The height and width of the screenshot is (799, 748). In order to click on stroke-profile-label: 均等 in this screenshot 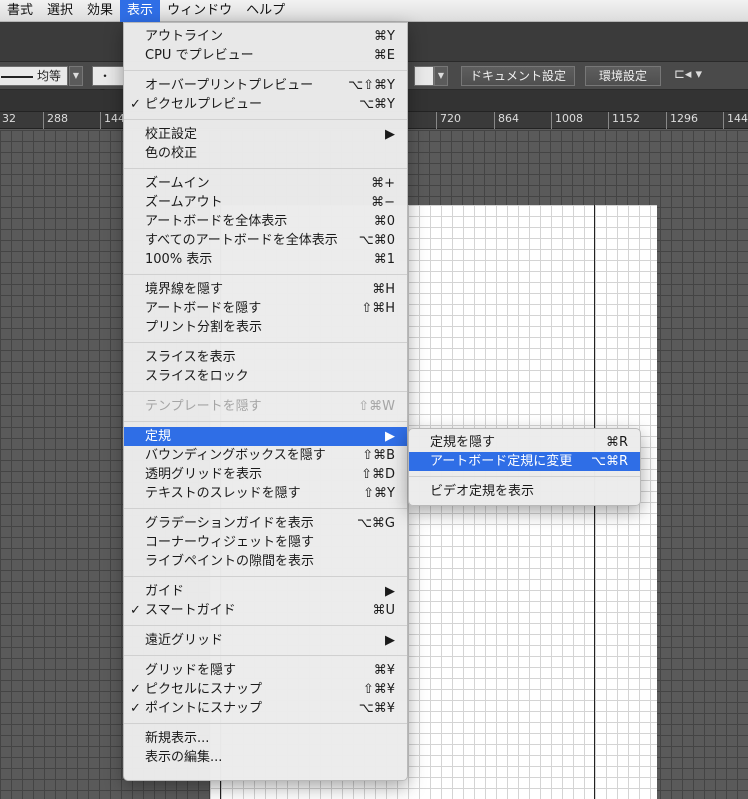, I will do `click(48, 76)`.